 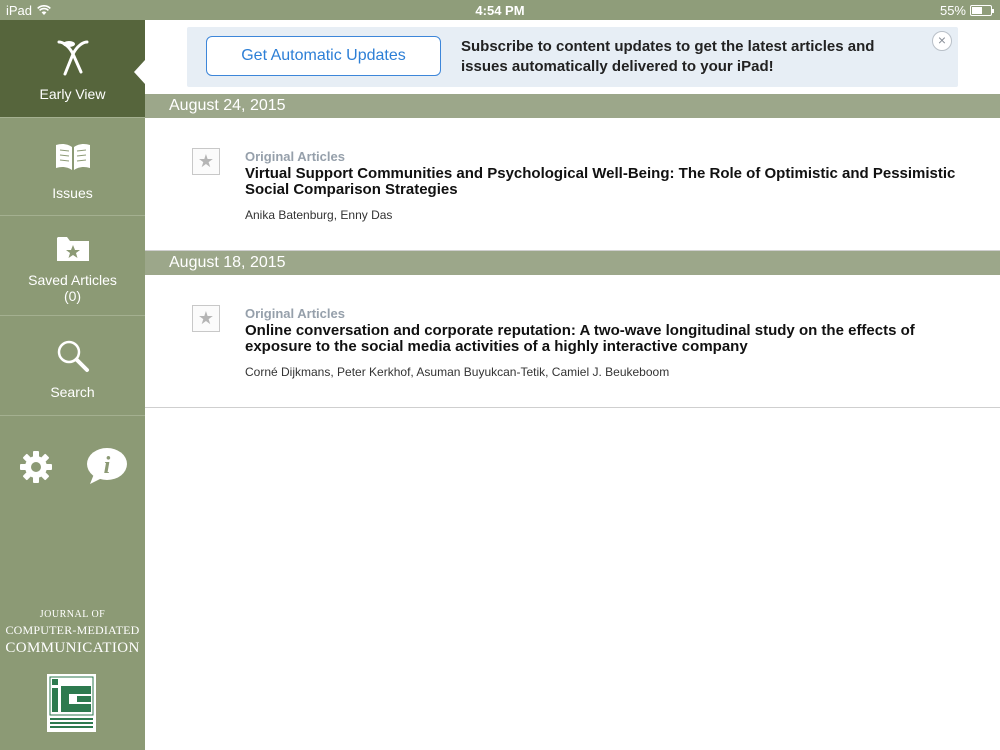 What do you see at coordinates (572, 263) in the screenshot?
I see `date-header: August 18, 2015` at bounding box center [572, 263].